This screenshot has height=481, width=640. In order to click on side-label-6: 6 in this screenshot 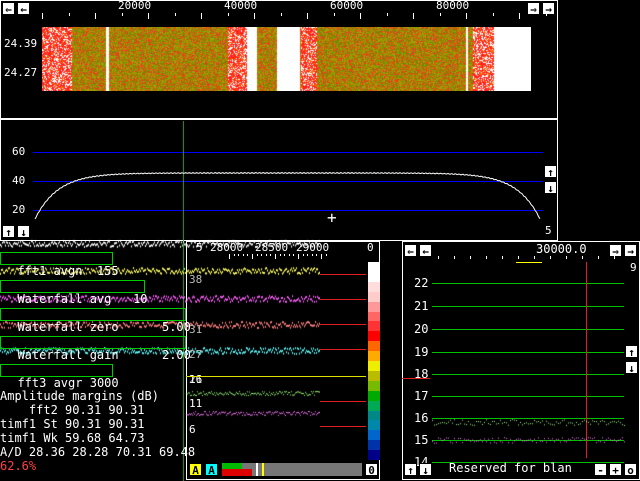, I will do `click(192, 429)`.